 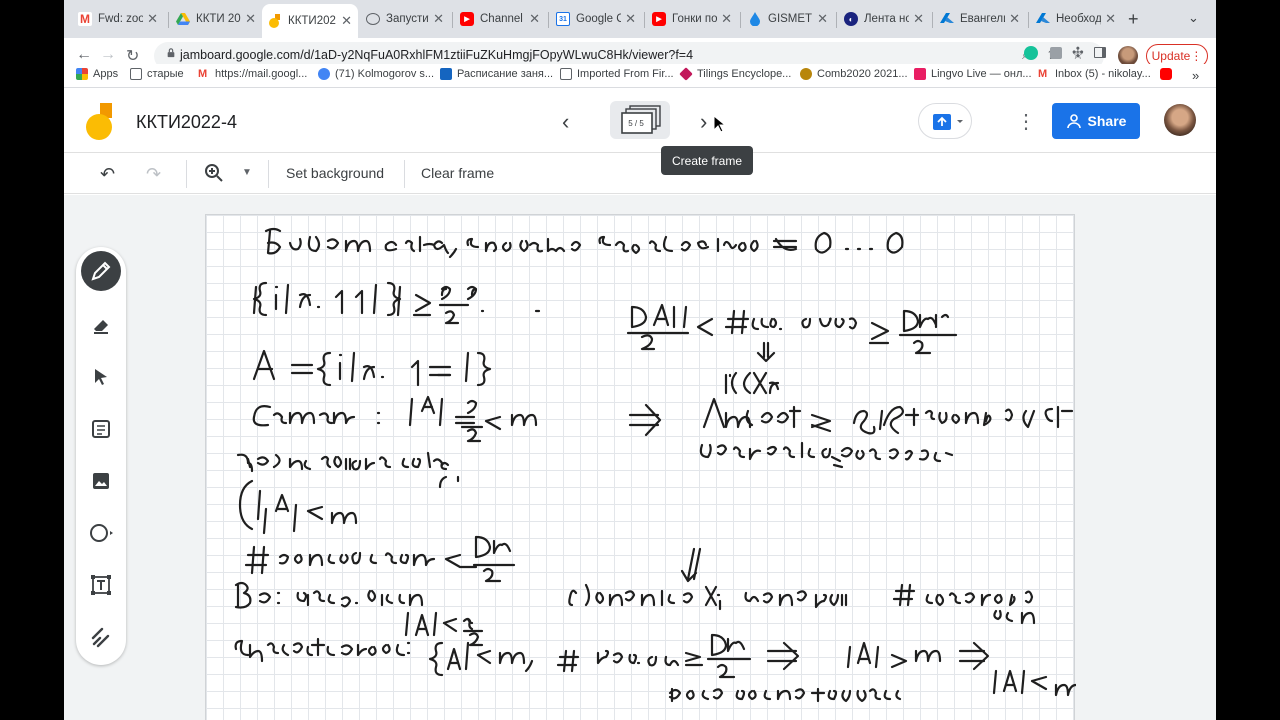 What do you see at coordinates (1128, 56) in the screenshot?
I see `profile-avatar-small` at bounding box center [1128, 56].